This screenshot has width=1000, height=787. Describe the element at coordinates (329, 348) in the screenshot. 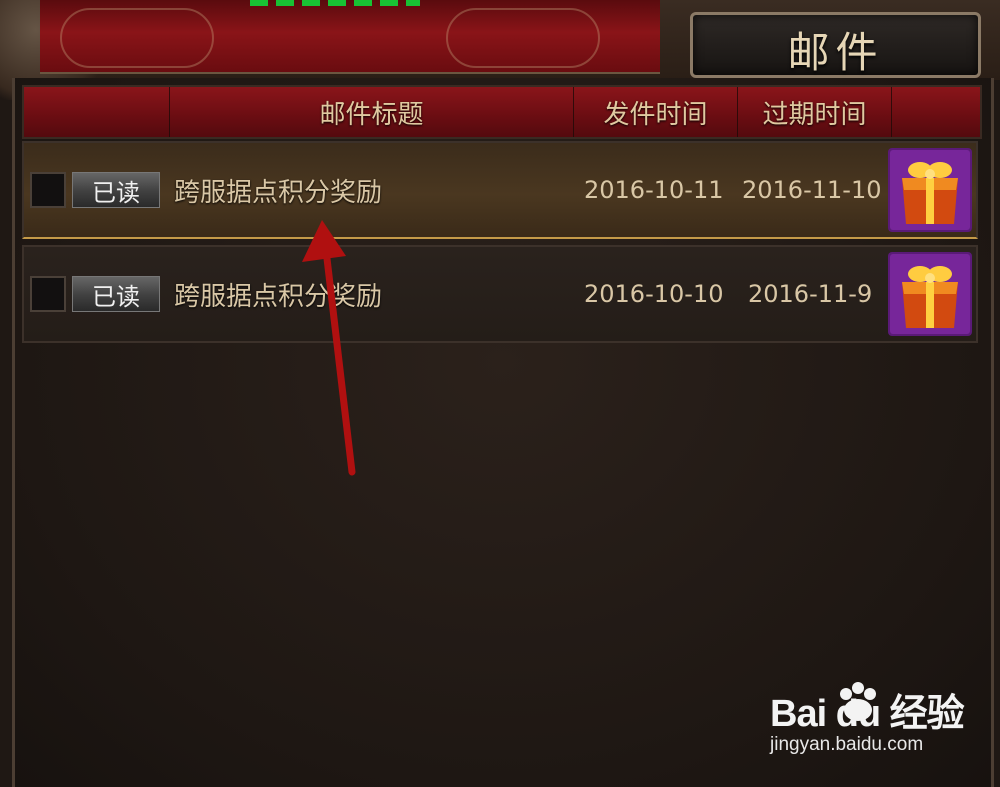

I see `annotation-arrow-icon` at that location.